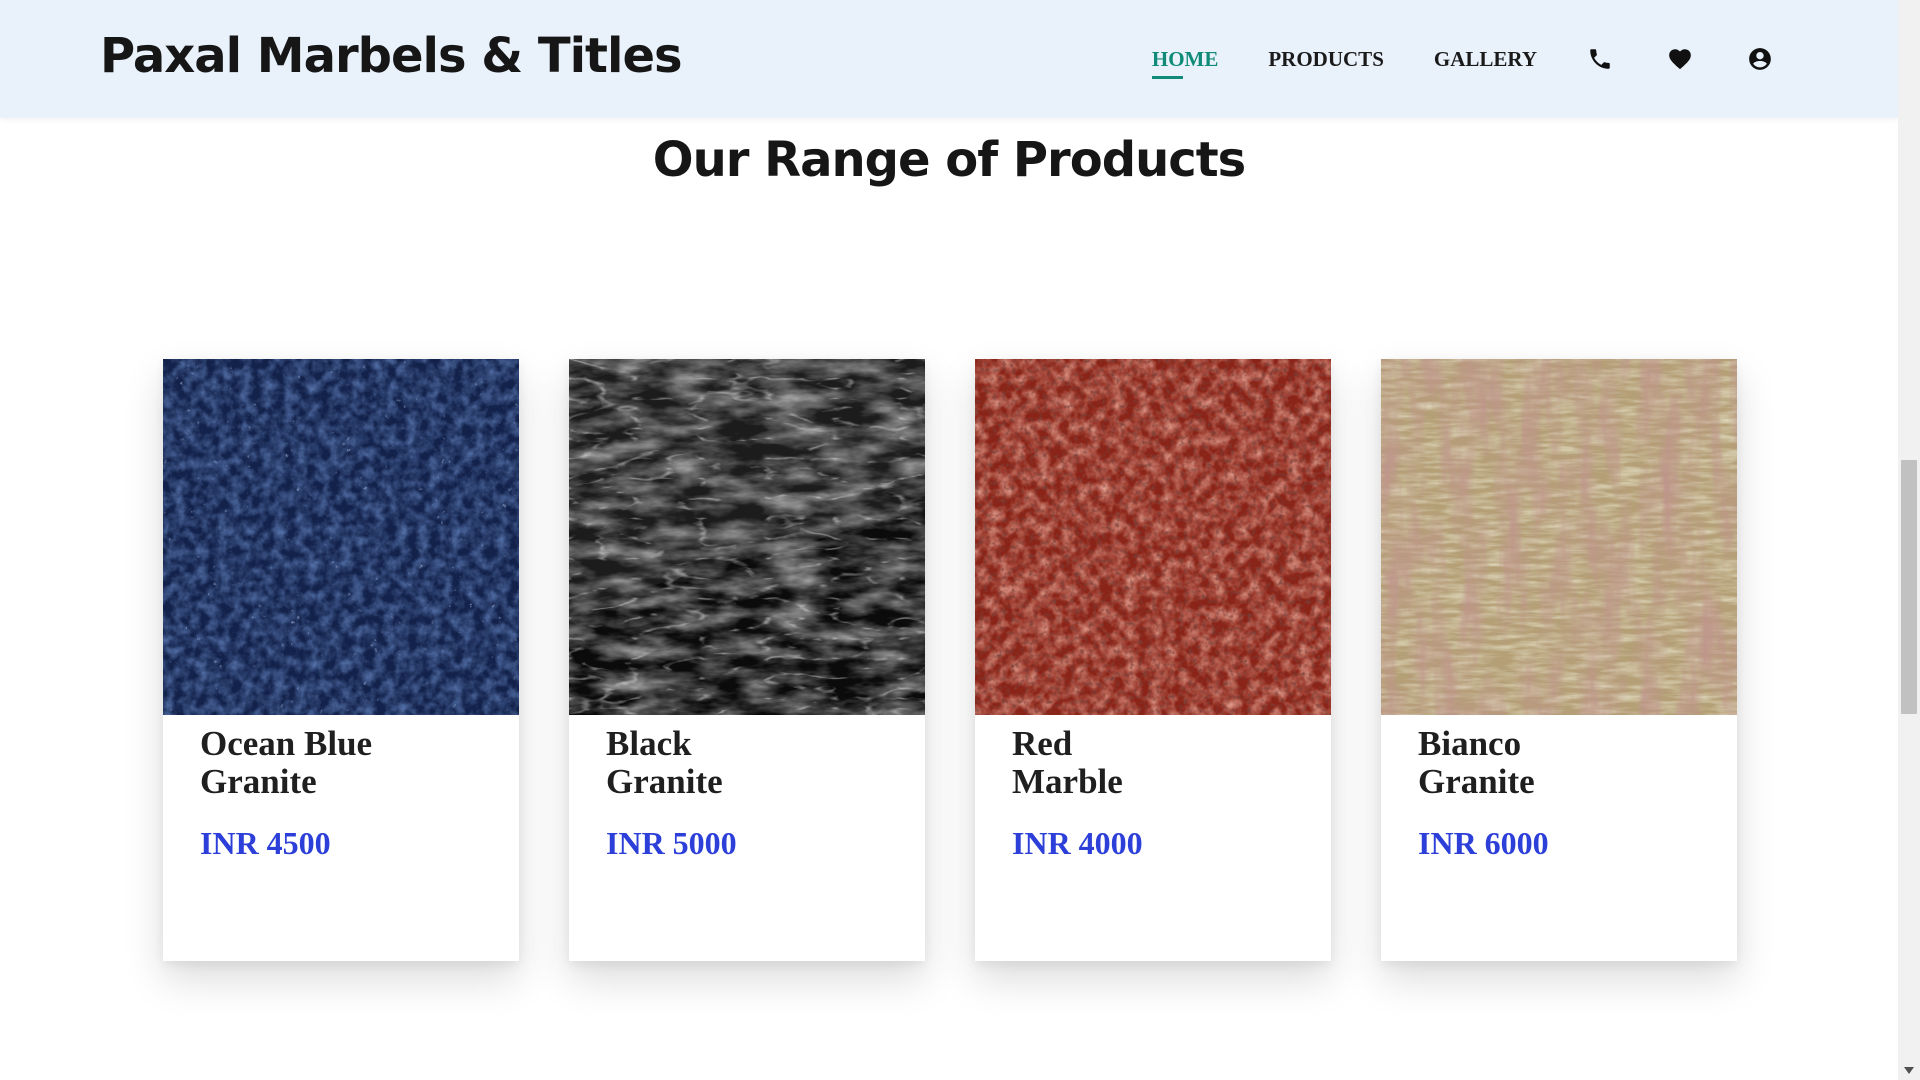 The width and height of the screenshot is (1920, 1080). What do you see at coordinates (1153, 537) in the screenshot?
I see `red-marble-image` at bounding box center [1153, 537].